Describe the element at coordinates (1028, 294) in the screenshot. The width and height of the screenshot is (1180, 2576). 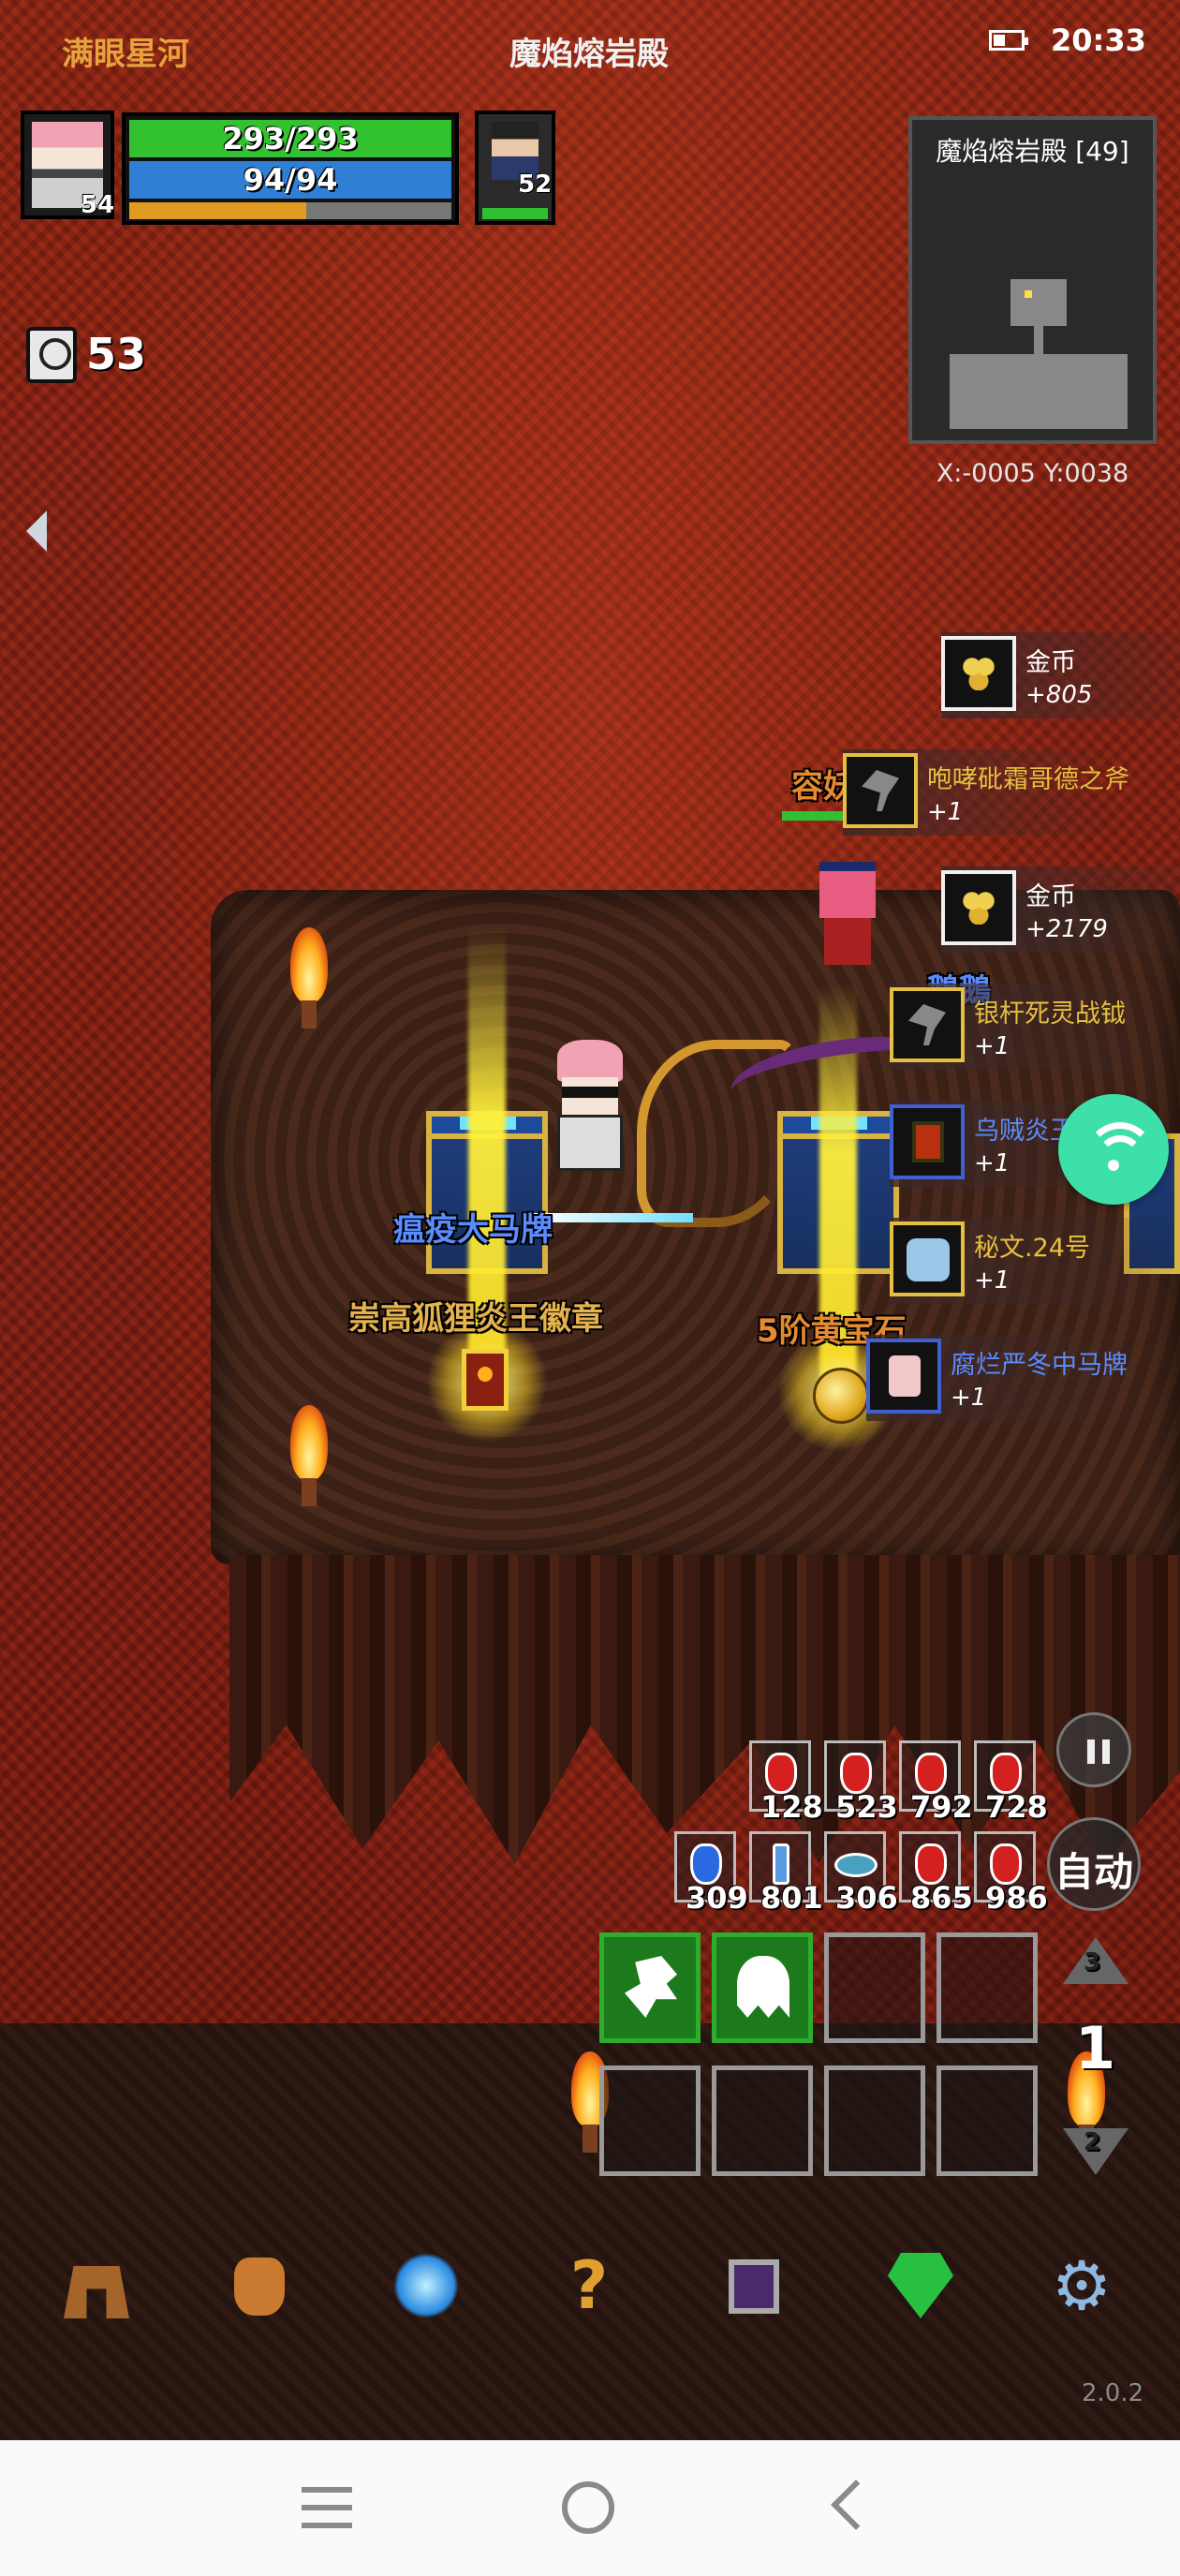
I see `minimap-player-marker` at that location.